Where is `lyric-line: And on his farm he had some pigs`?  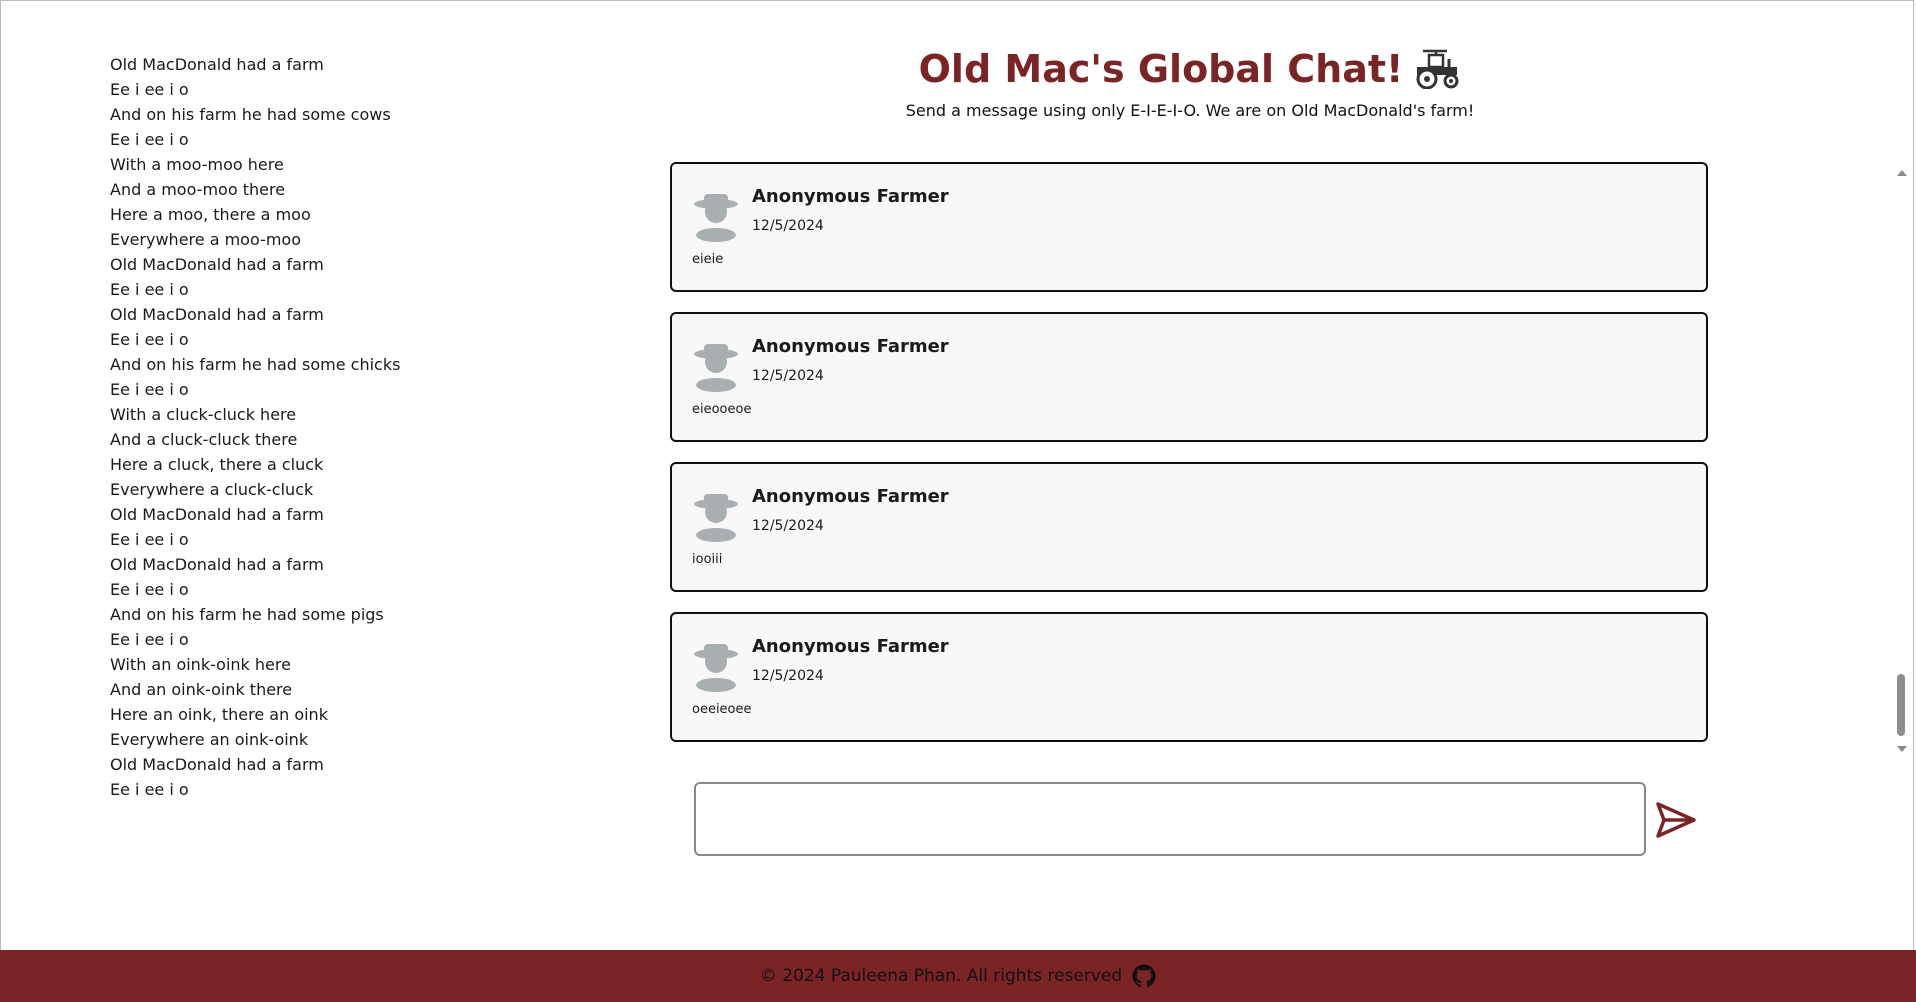
lyric-line: And on his farm he had some pigs is located at coordinates (247, 614).